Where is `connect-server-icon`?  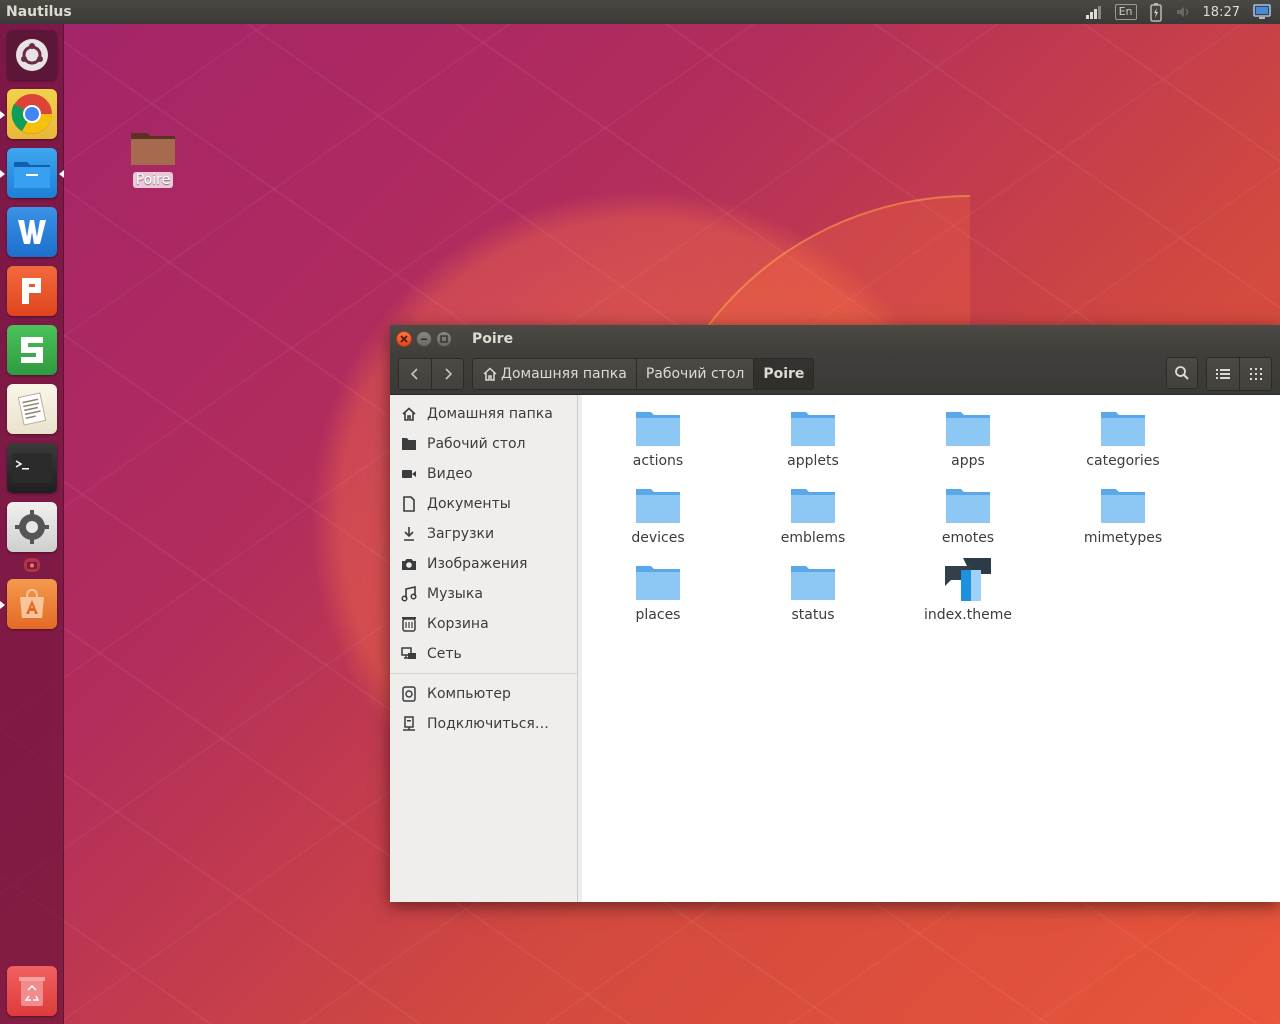 connect-server-icon is located at coordinates (409, 724).